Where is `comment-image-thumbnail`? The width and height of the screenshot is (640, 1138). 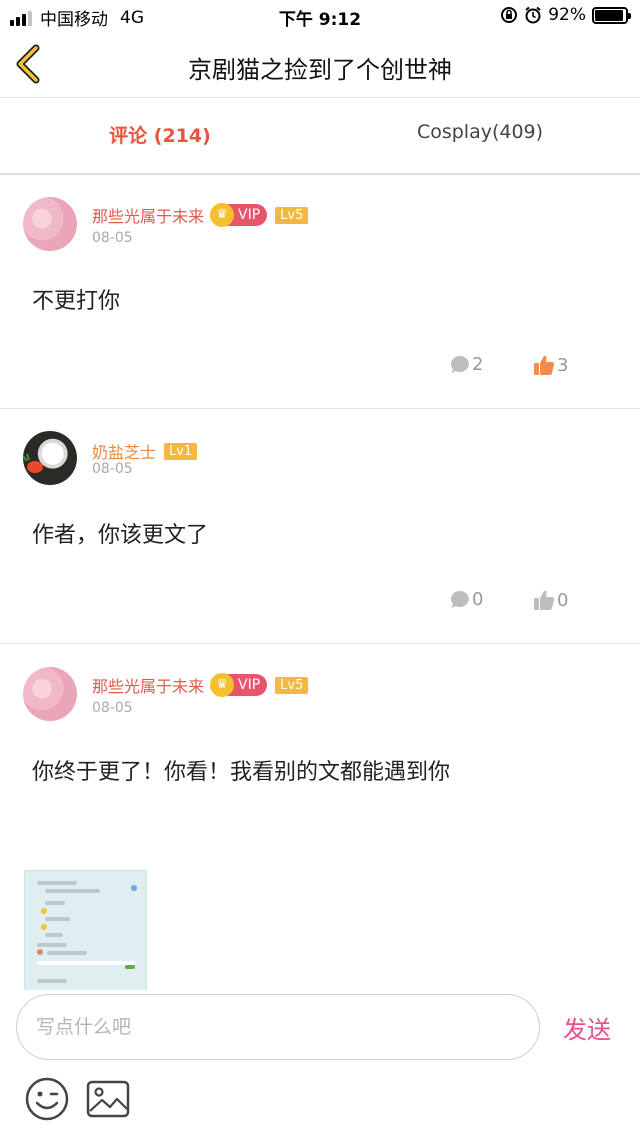
comment-image-thumbnail is located at coordinates (85, 931).